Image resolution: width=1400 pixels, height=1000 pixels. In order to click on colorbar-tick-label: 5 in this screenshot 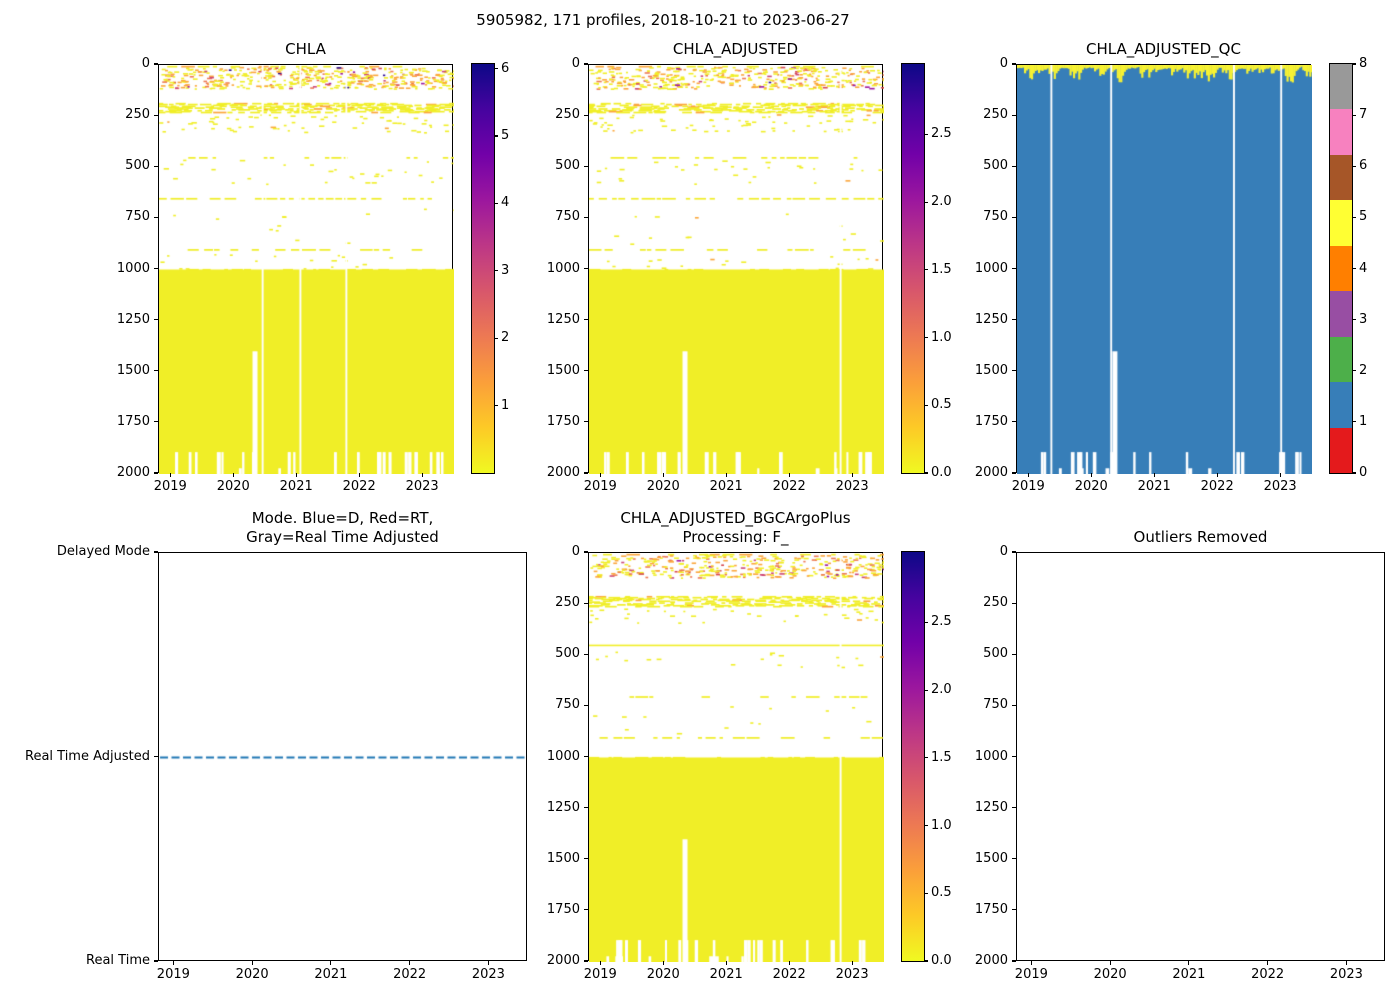, I will do `click(505, 136)`.